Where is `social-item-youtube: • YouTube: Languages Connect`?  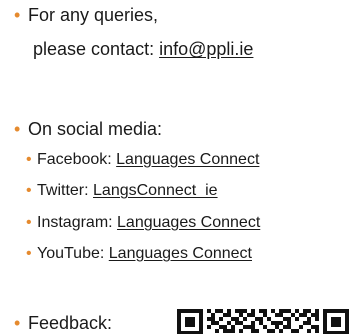 social-item-youtube: • YouTube: Languages Connect is located at coordinates (139, 254).